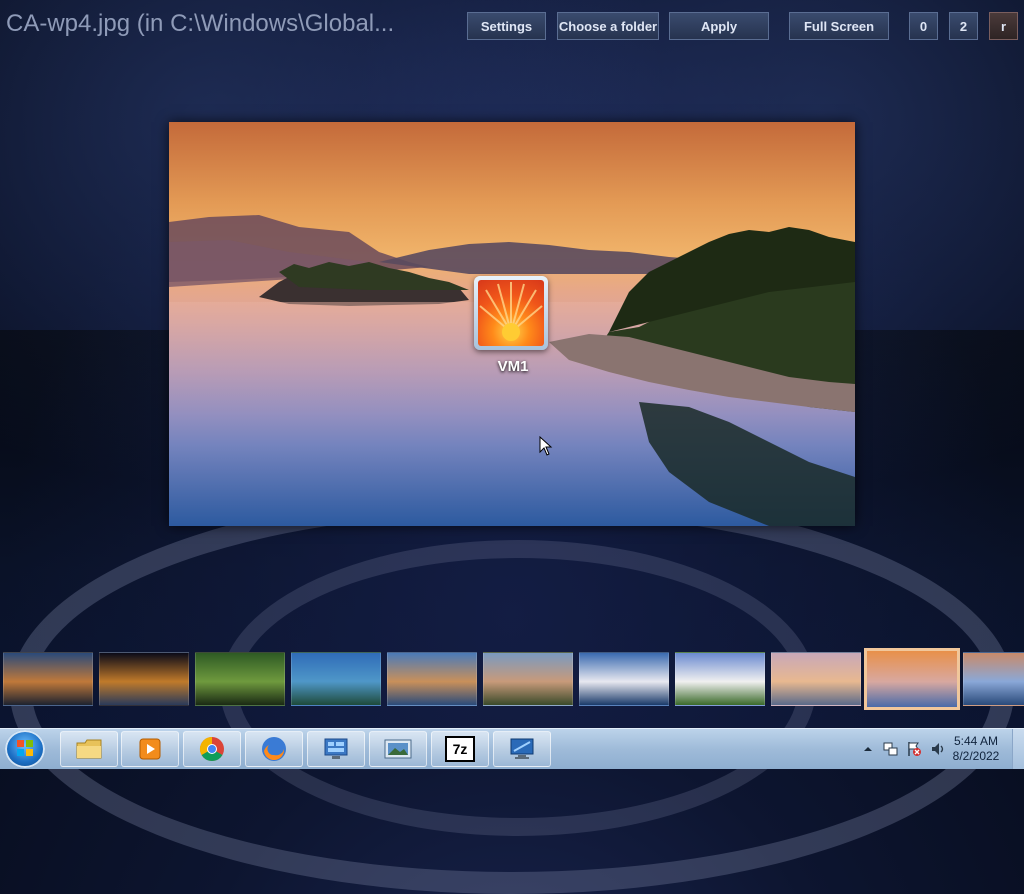  I want to click on firefox-icon, so click(274, 749).